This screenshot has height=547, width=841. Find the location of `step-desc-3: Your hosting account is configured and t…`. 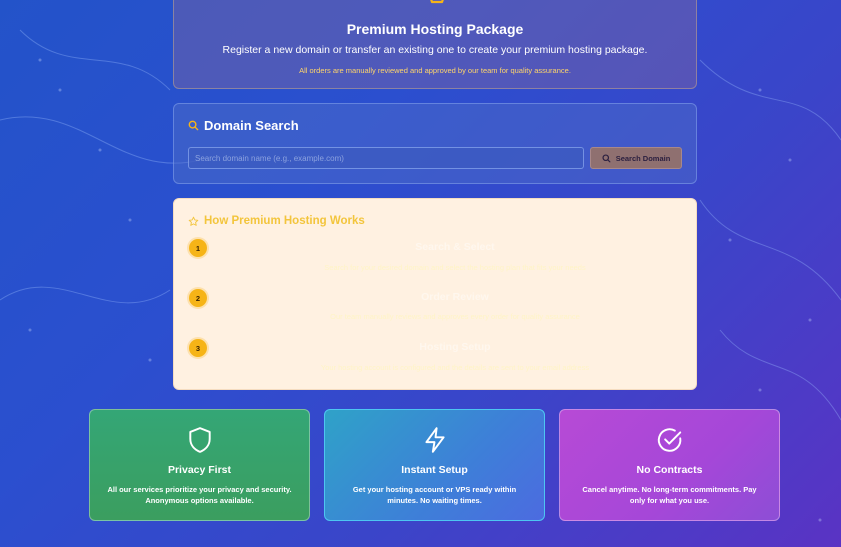

step-desc-3: Your hosting account is configured and t… is located at coordinates (455, 367).